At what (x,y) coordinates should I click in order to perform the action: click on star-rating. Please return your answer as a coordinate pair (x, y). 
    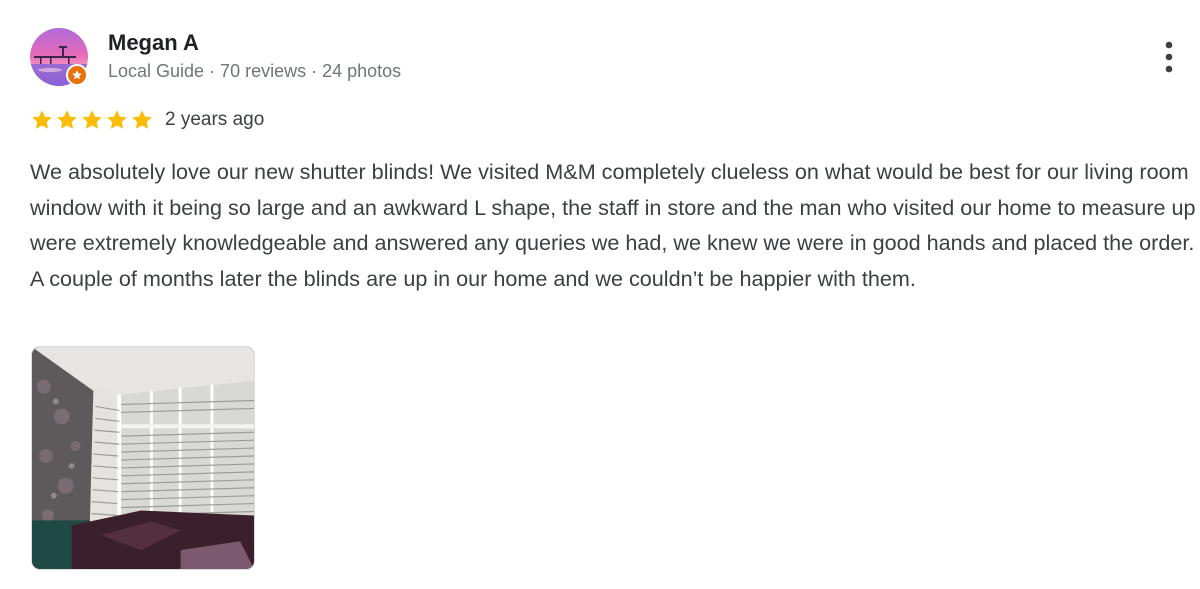
    Looking at the image, I should click on (92, 120).